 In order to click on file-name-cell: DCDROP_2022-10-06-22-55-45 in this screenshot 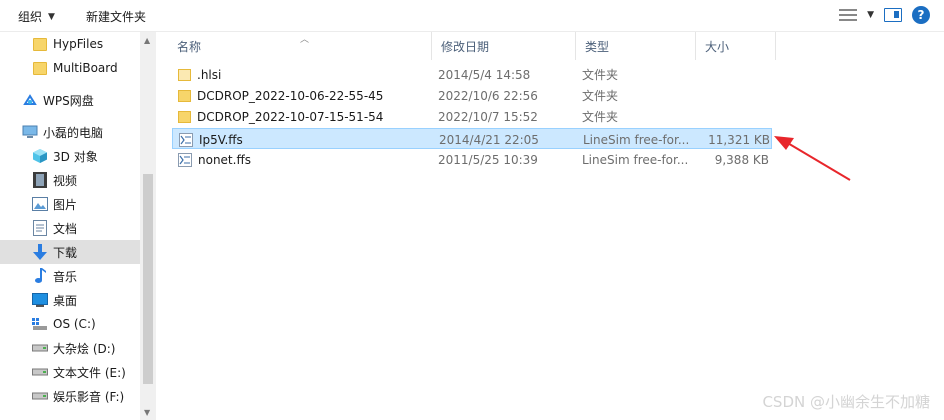, I will do `click(305, 95)`.